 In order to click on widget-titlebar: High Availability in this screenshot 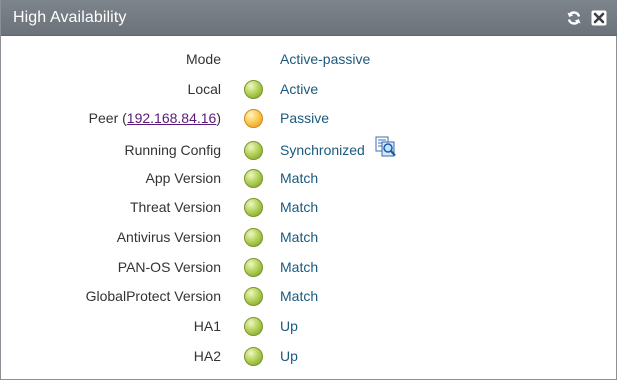, I will do `click(309, 18)`.